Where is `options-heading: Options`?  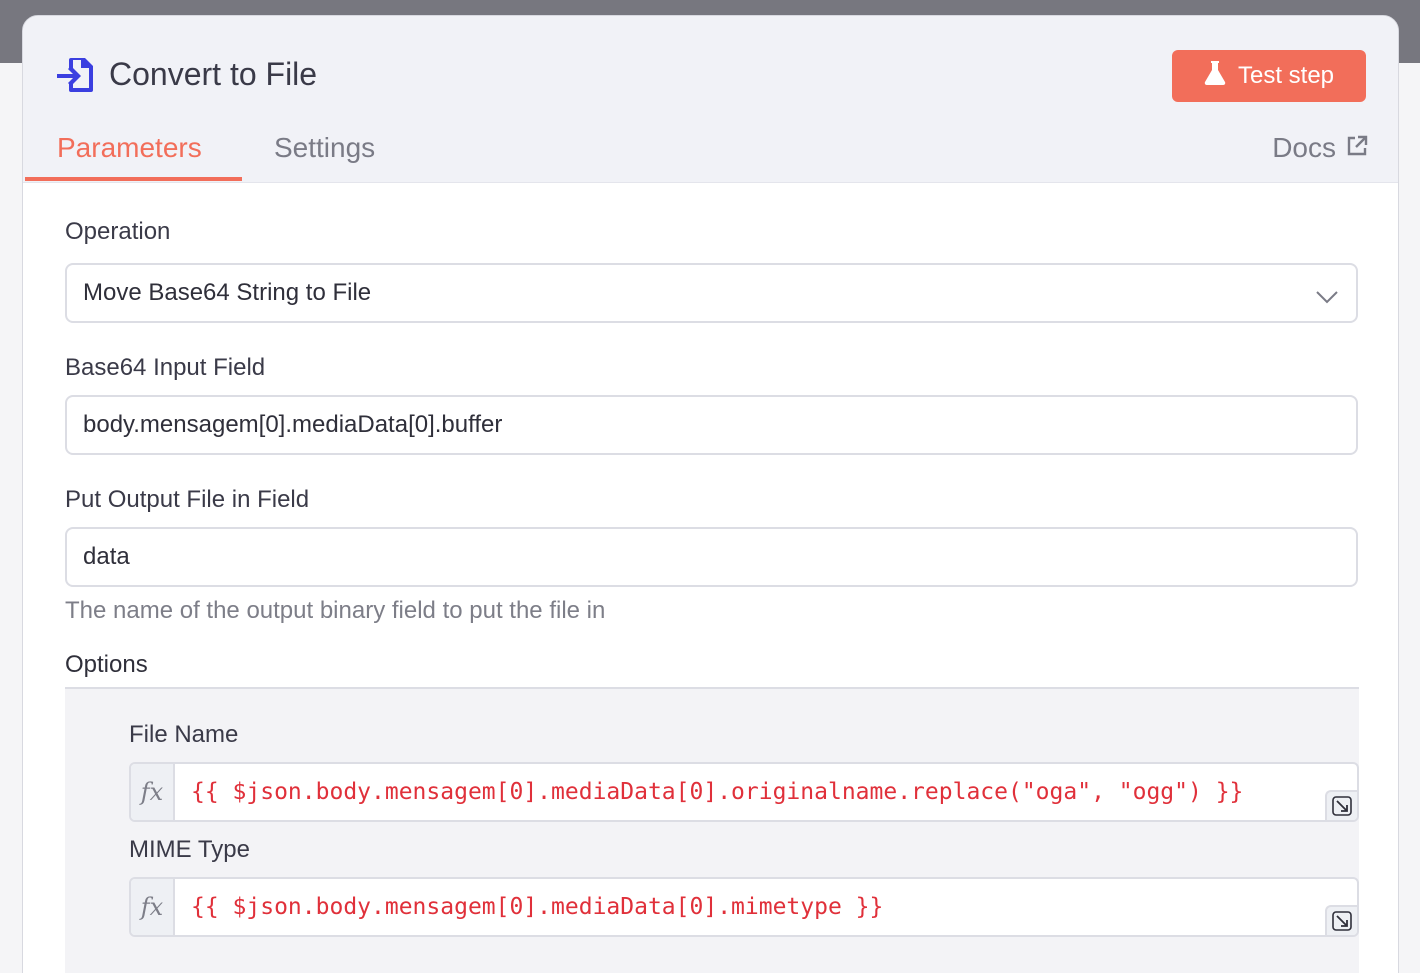
options-heading: Options is located at coordinates (106, 664).